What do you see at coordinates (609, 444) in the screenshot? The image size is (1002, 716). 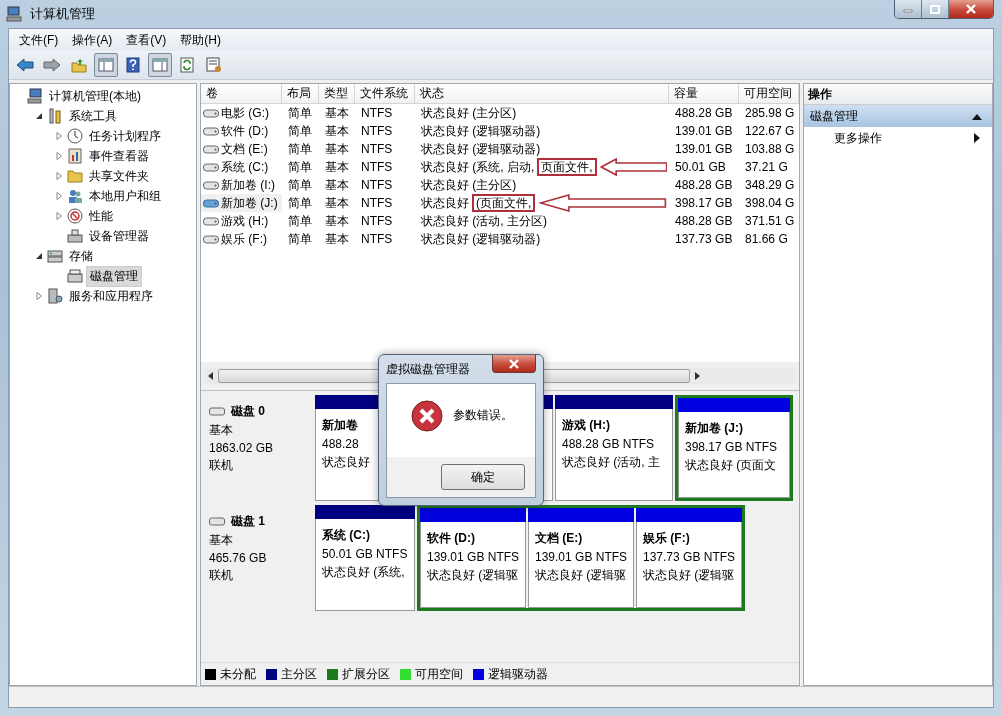 I see `partition-size: 488.28 GB NTFS` at bounding box center [609, 444].